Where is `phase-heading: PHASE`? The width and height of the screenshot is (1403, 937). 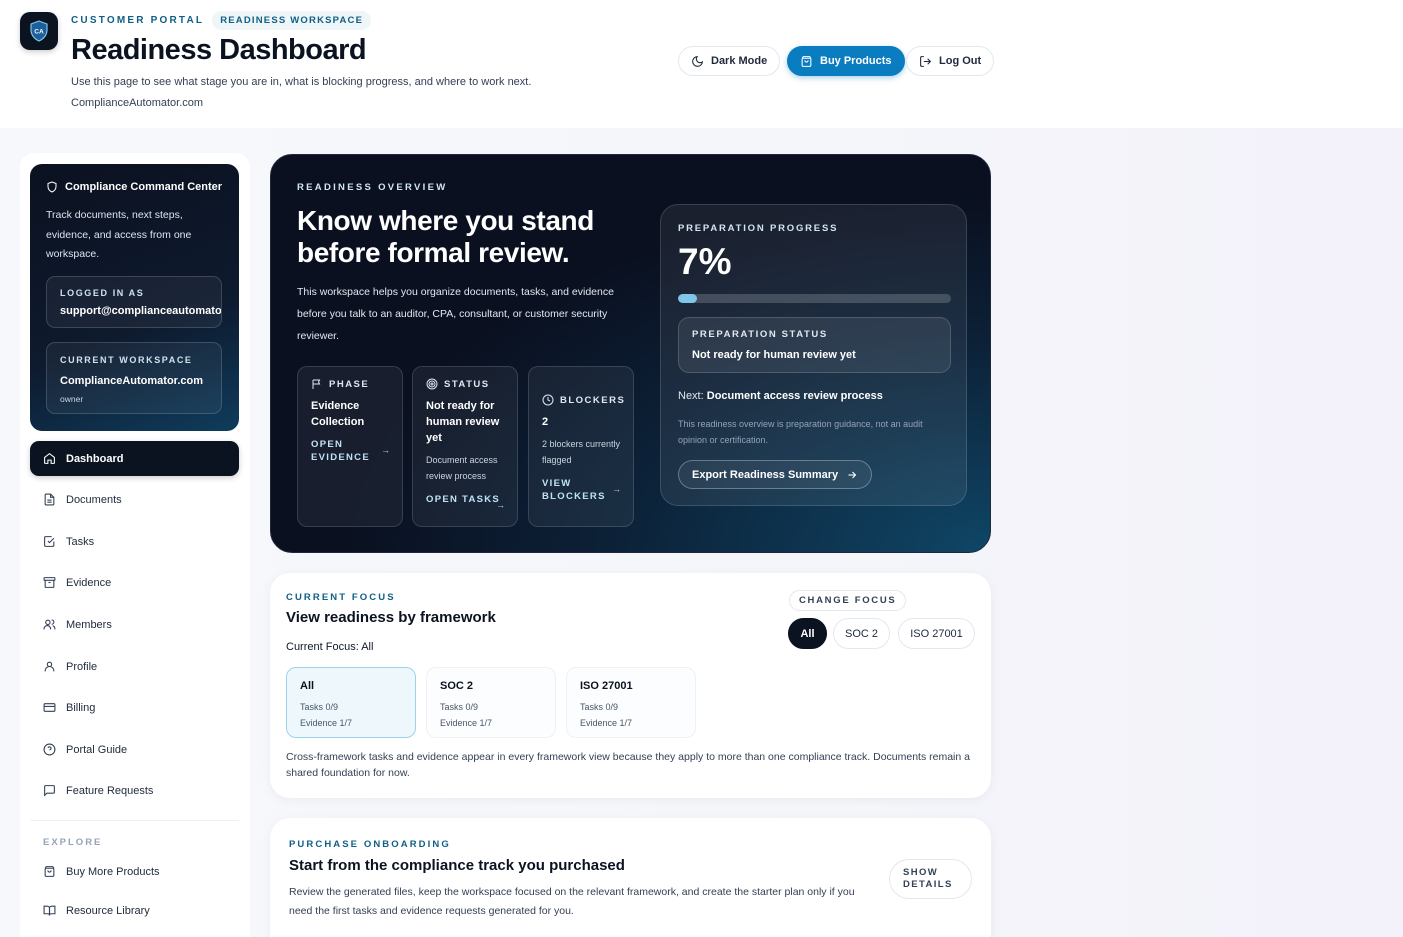 phase-heading: PHASE is located at coordinates (340, 384).